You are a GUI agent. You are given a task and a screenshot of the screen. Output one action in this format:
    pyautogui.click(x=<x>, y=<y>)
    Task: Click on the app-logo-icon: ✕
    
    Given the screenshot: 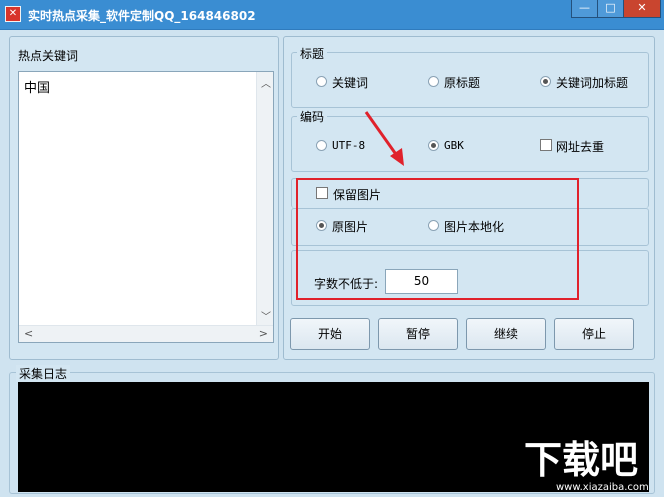 What is the action you would take?
    pyautogui.click(x=13, y=14)
    